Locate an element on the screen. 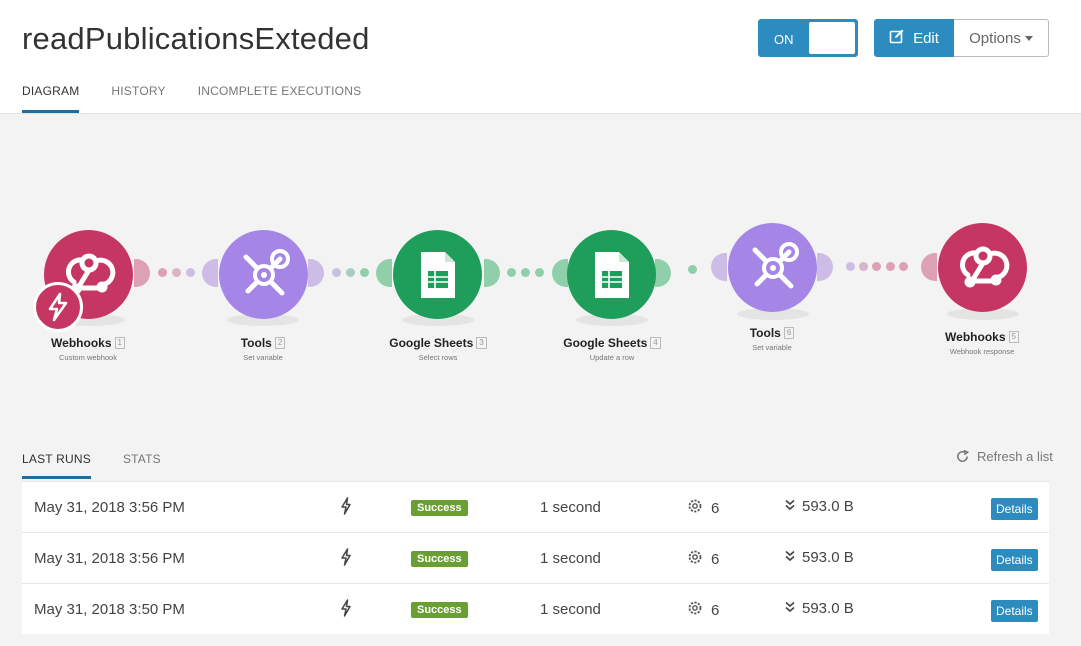 The width and height of the screenshot is (1081, 646). edit-button: Edit is located at coordinates (914, 38).